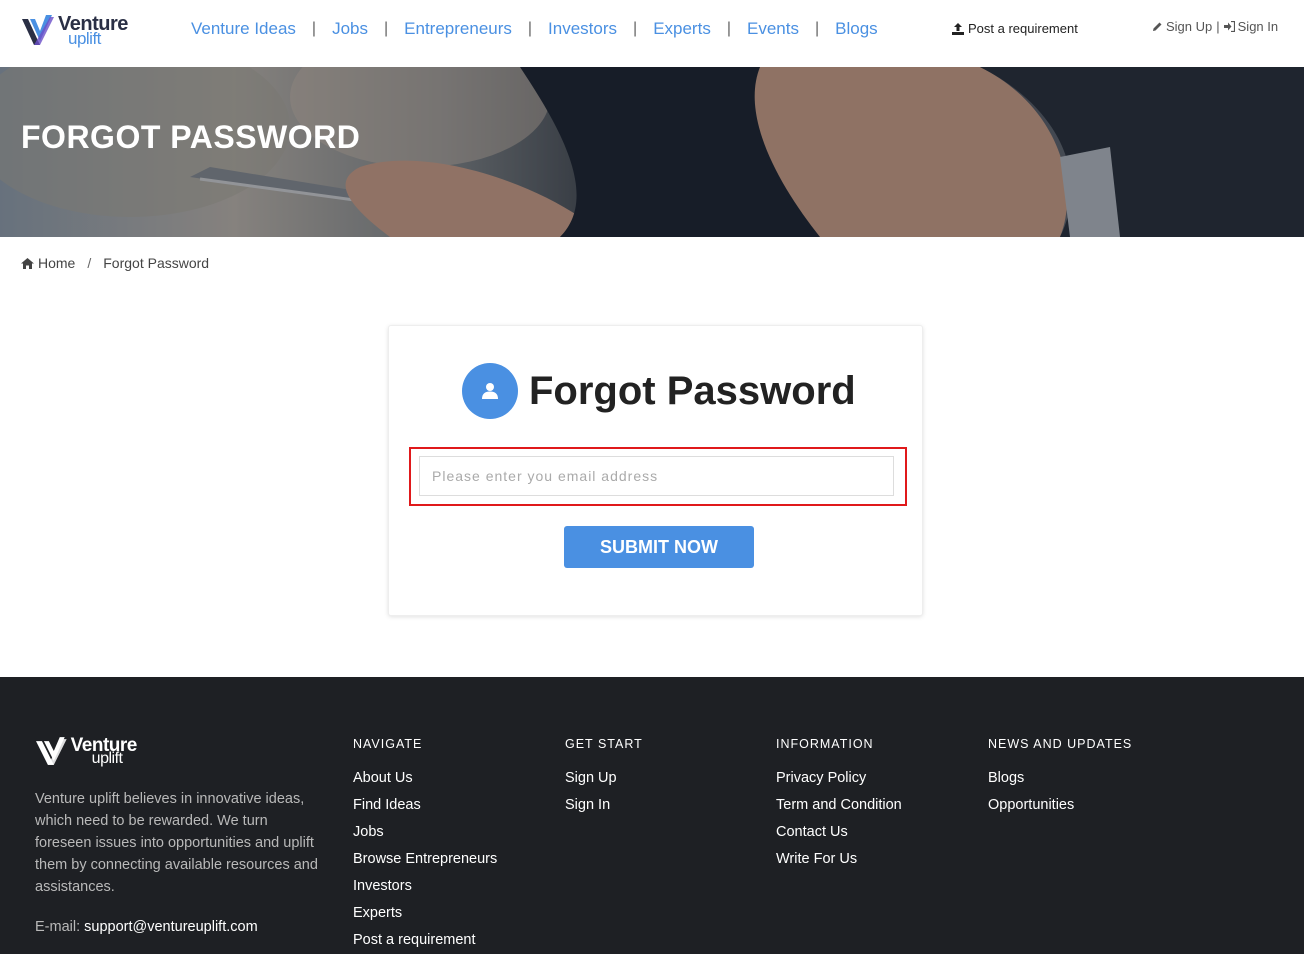 The width and height of the screenshot is (1304, 954). I want to click on footer-link-post-requirement: Post a requirement, so click(425, 940).